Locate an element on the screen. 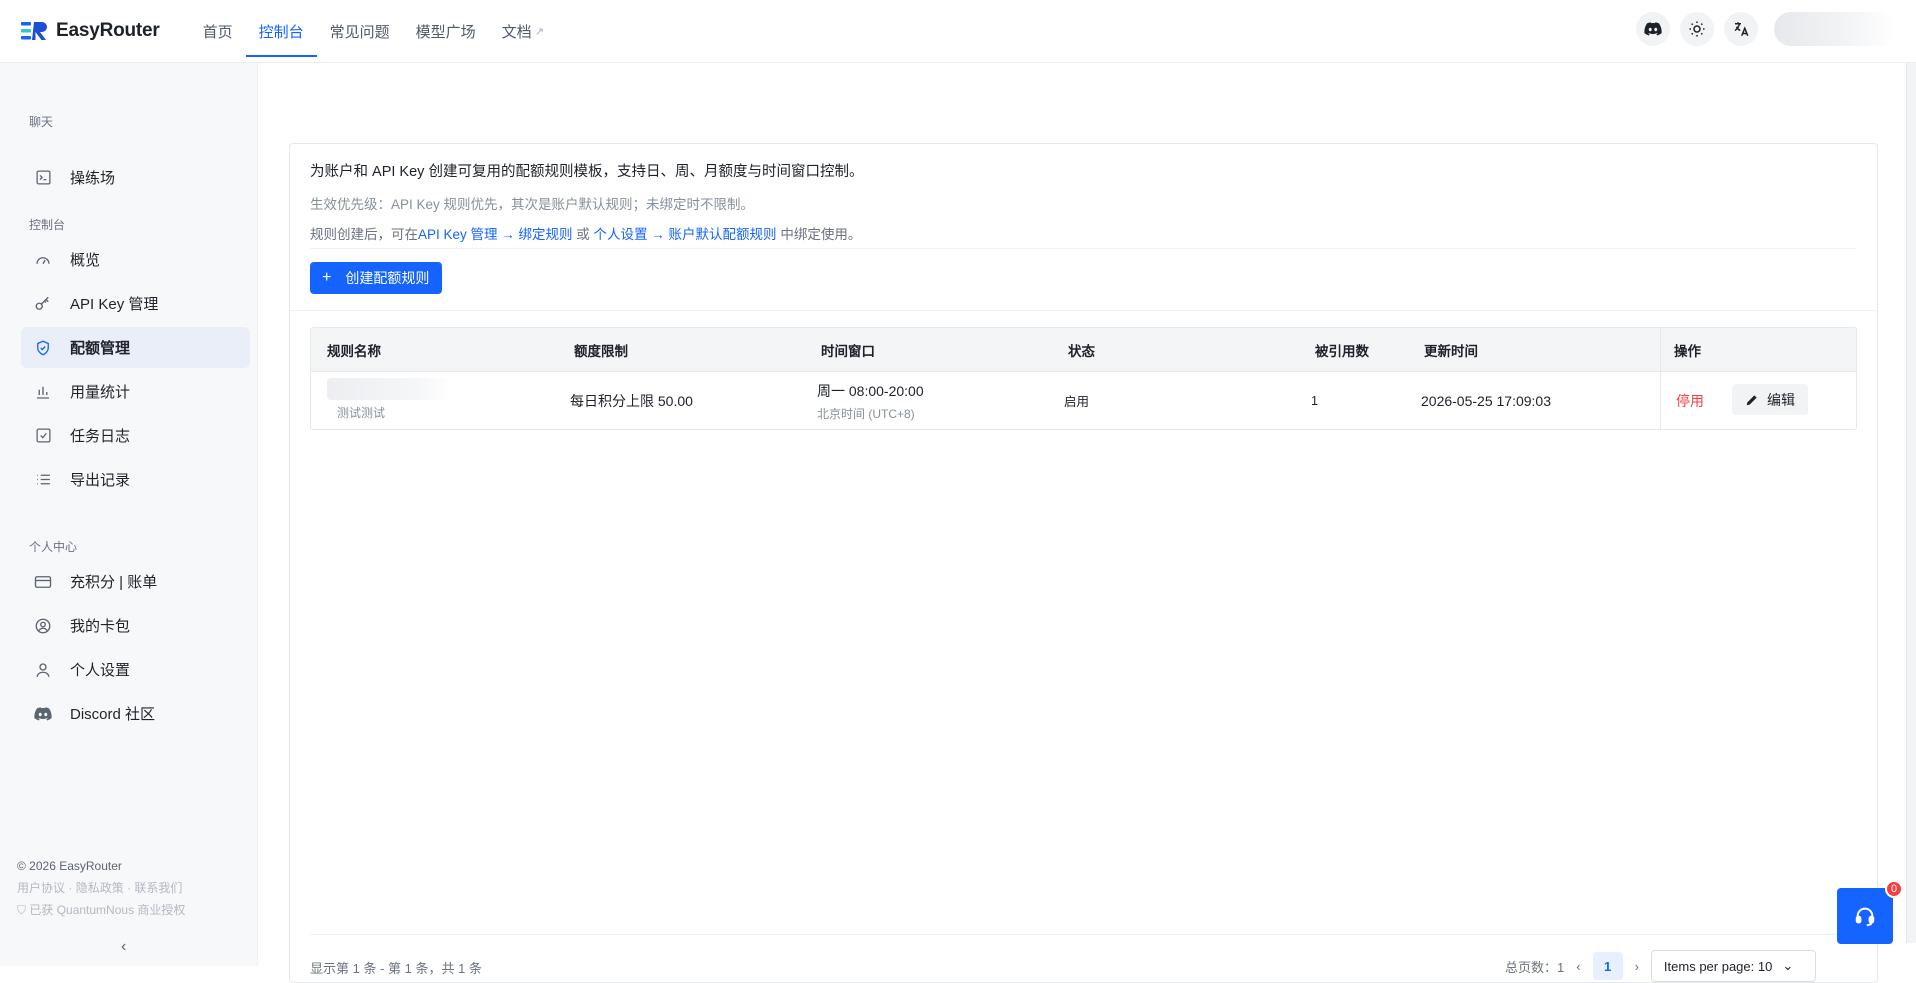 This screenshot has height=983, width=1916. sidebar-item-billing: 充积分 | 账单 is located at coordinates (135, 581).